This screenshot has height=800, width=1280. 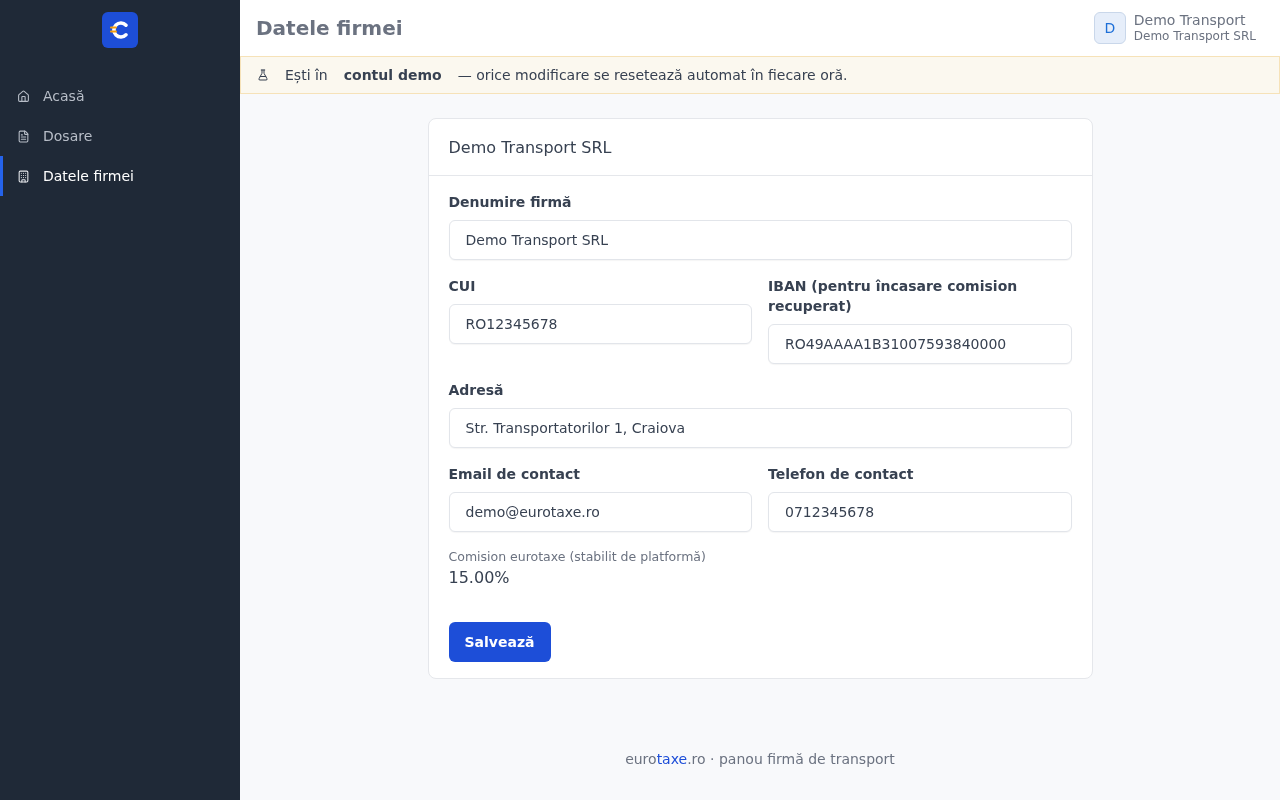 I want to click on input-field: 0712345678, so click(x=920, y=512).